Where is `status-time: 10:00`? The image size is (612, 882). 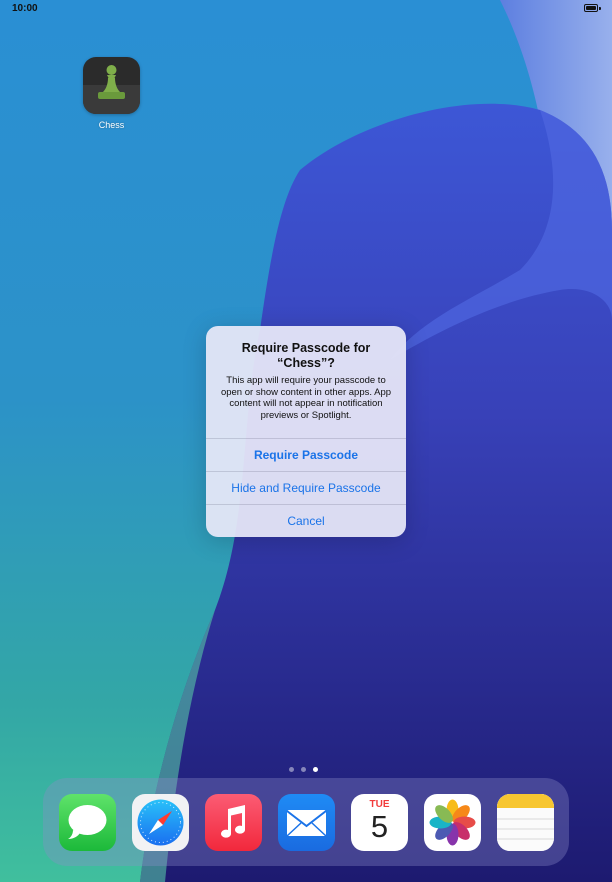
status-time: 10:00 is located at coordinates (25, 8).